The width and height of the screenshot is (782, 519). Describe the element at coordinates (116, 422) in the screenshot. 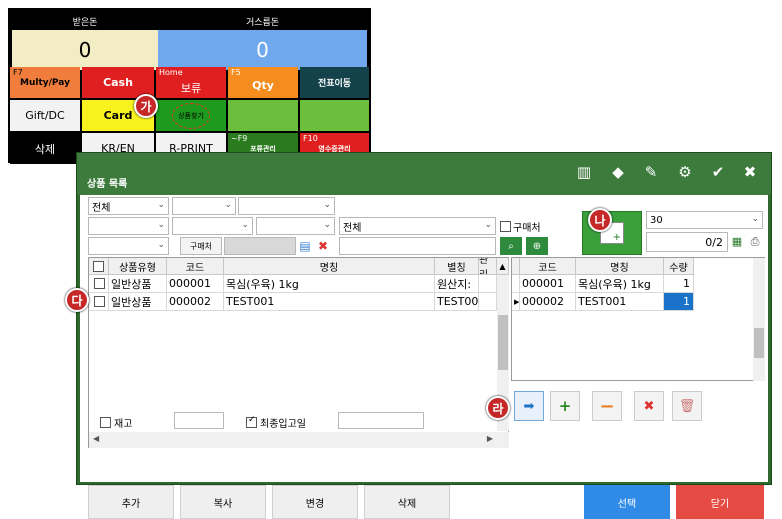

I see `stock-checkbox: 재고` at that location.